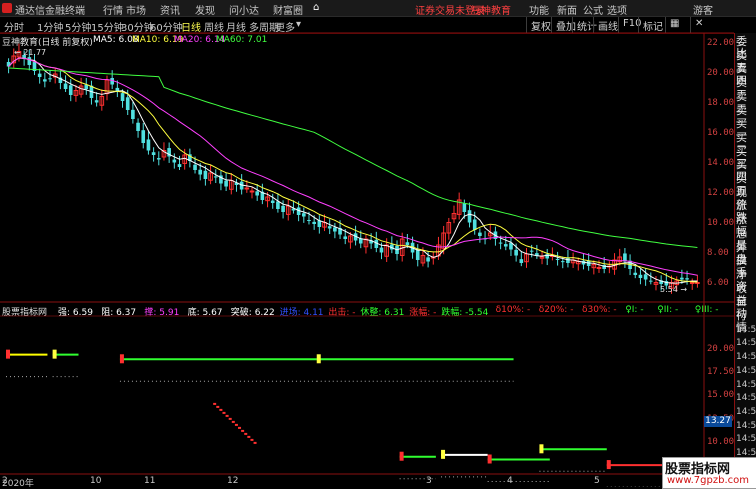 Image resolution: width=756 pixels, height=489 pixels. Describe the element at coordinates (721, 223) in the screenshot. I see `price-axis-label: 10.00` at that location.